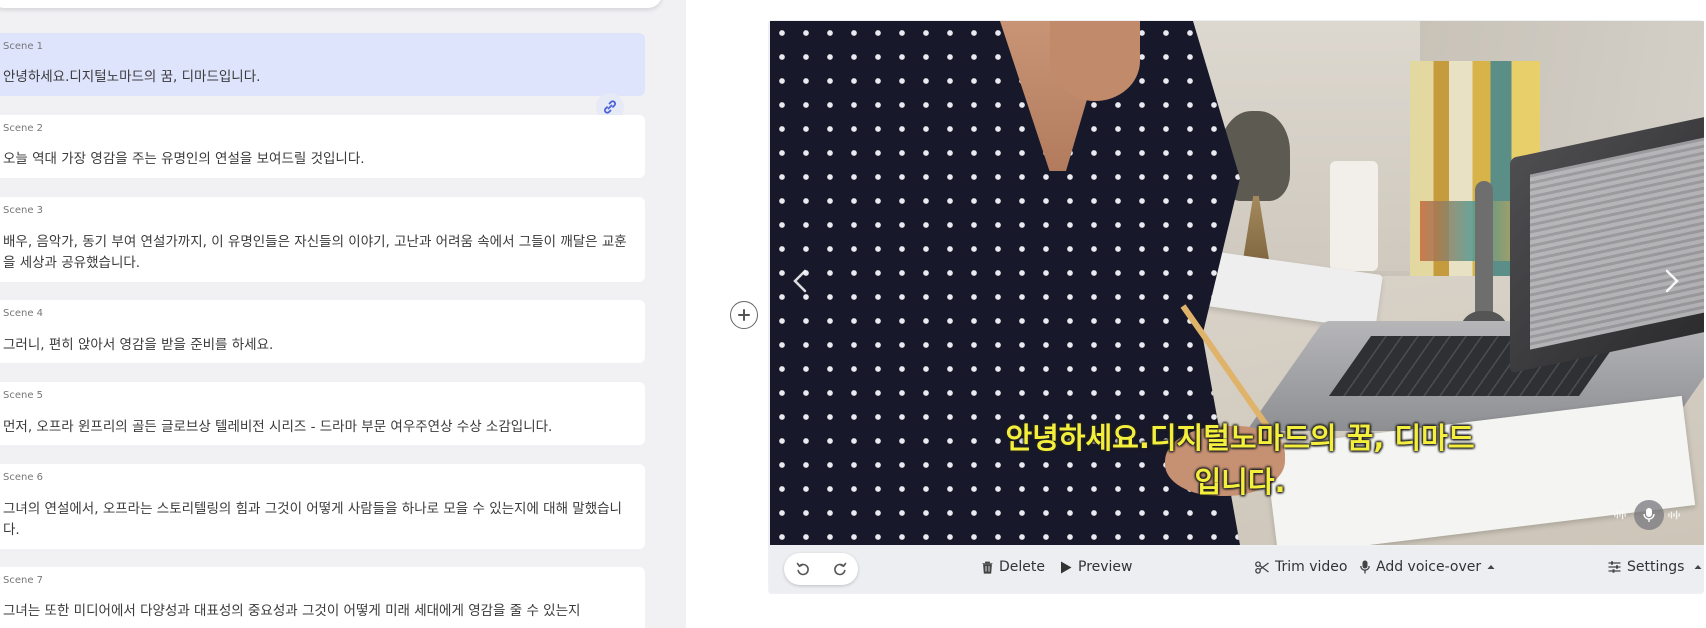  I want to click on link-icon, so click(610, 107).